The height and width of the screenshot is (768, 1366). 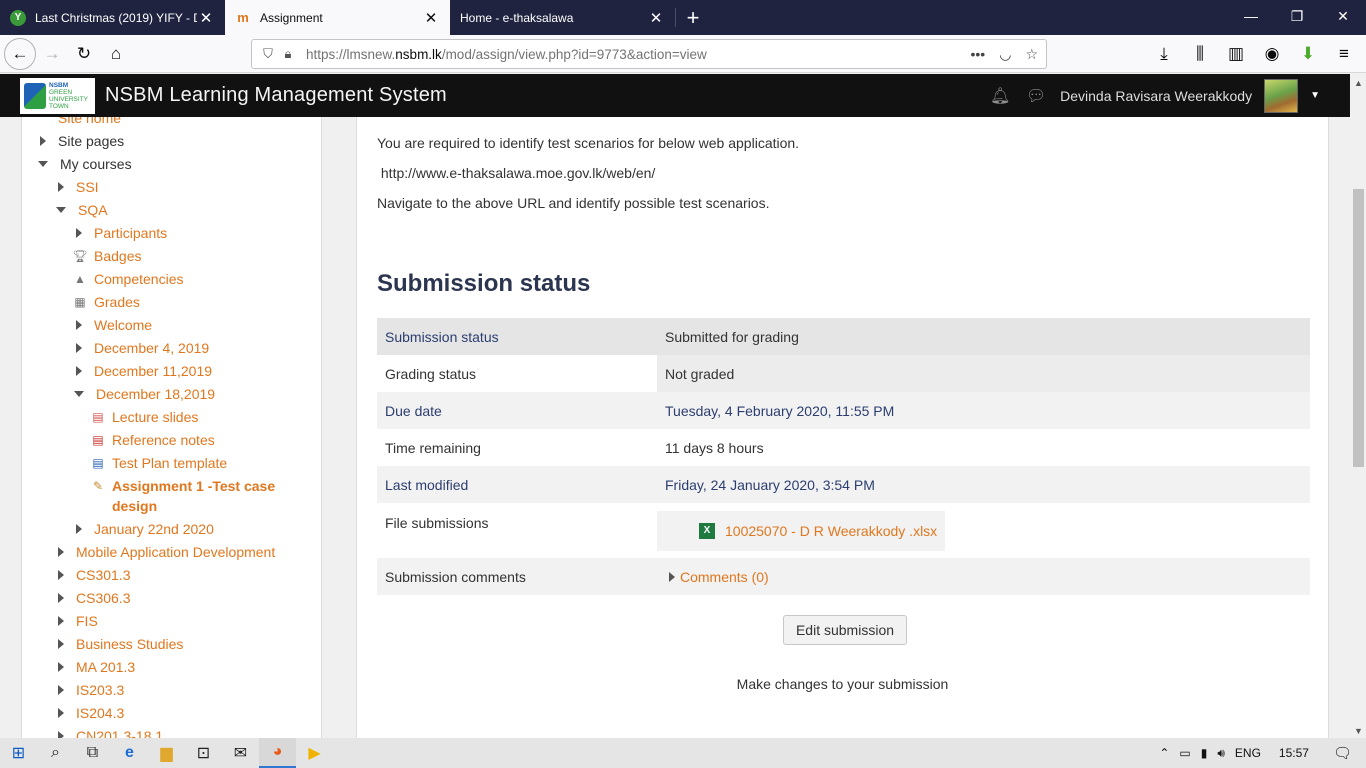 What do you see at coordinates (845, 630) in the screenshot?
I see `edit-submission-button: Edit submission` at bounding box center [845, 630].